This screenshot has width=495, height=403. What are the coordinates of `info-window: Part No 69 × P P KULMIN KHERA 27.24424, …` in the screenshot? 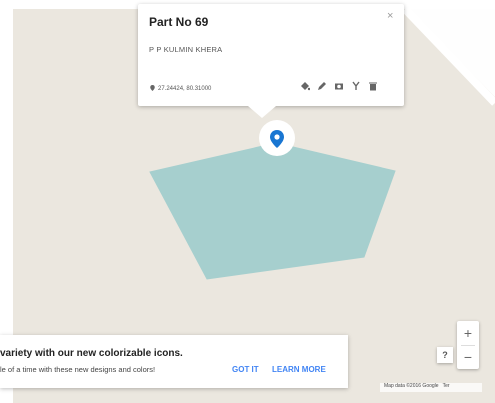 It's located at (271, 55).